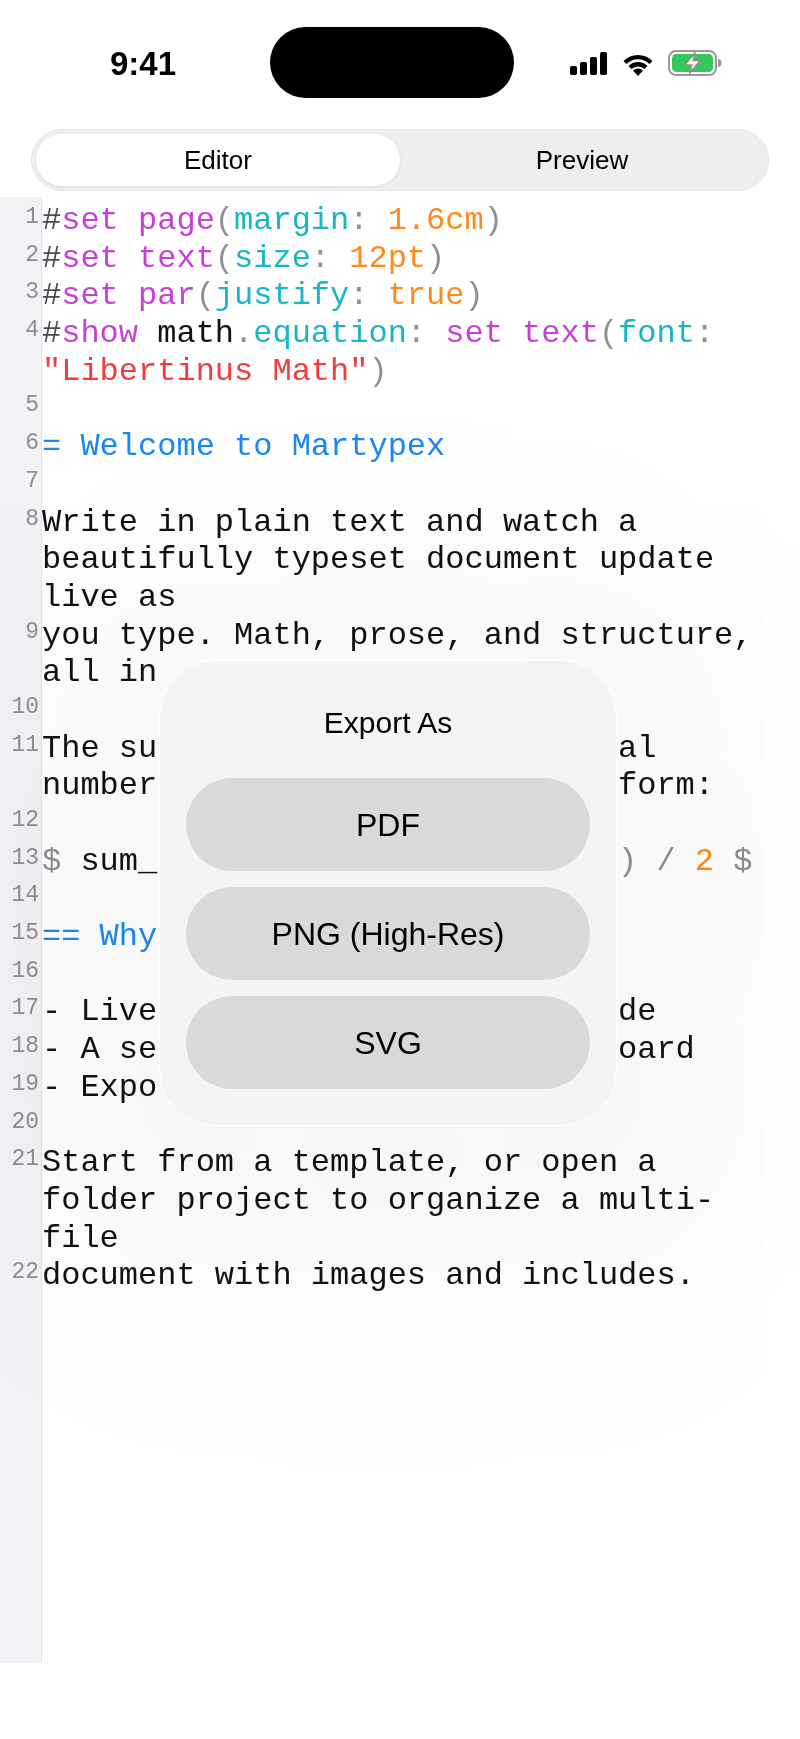 The height and width of the screenshot is (1739, 800). I want to click on code-line: you type. Math, prose, and structure,, so click(397, 635).